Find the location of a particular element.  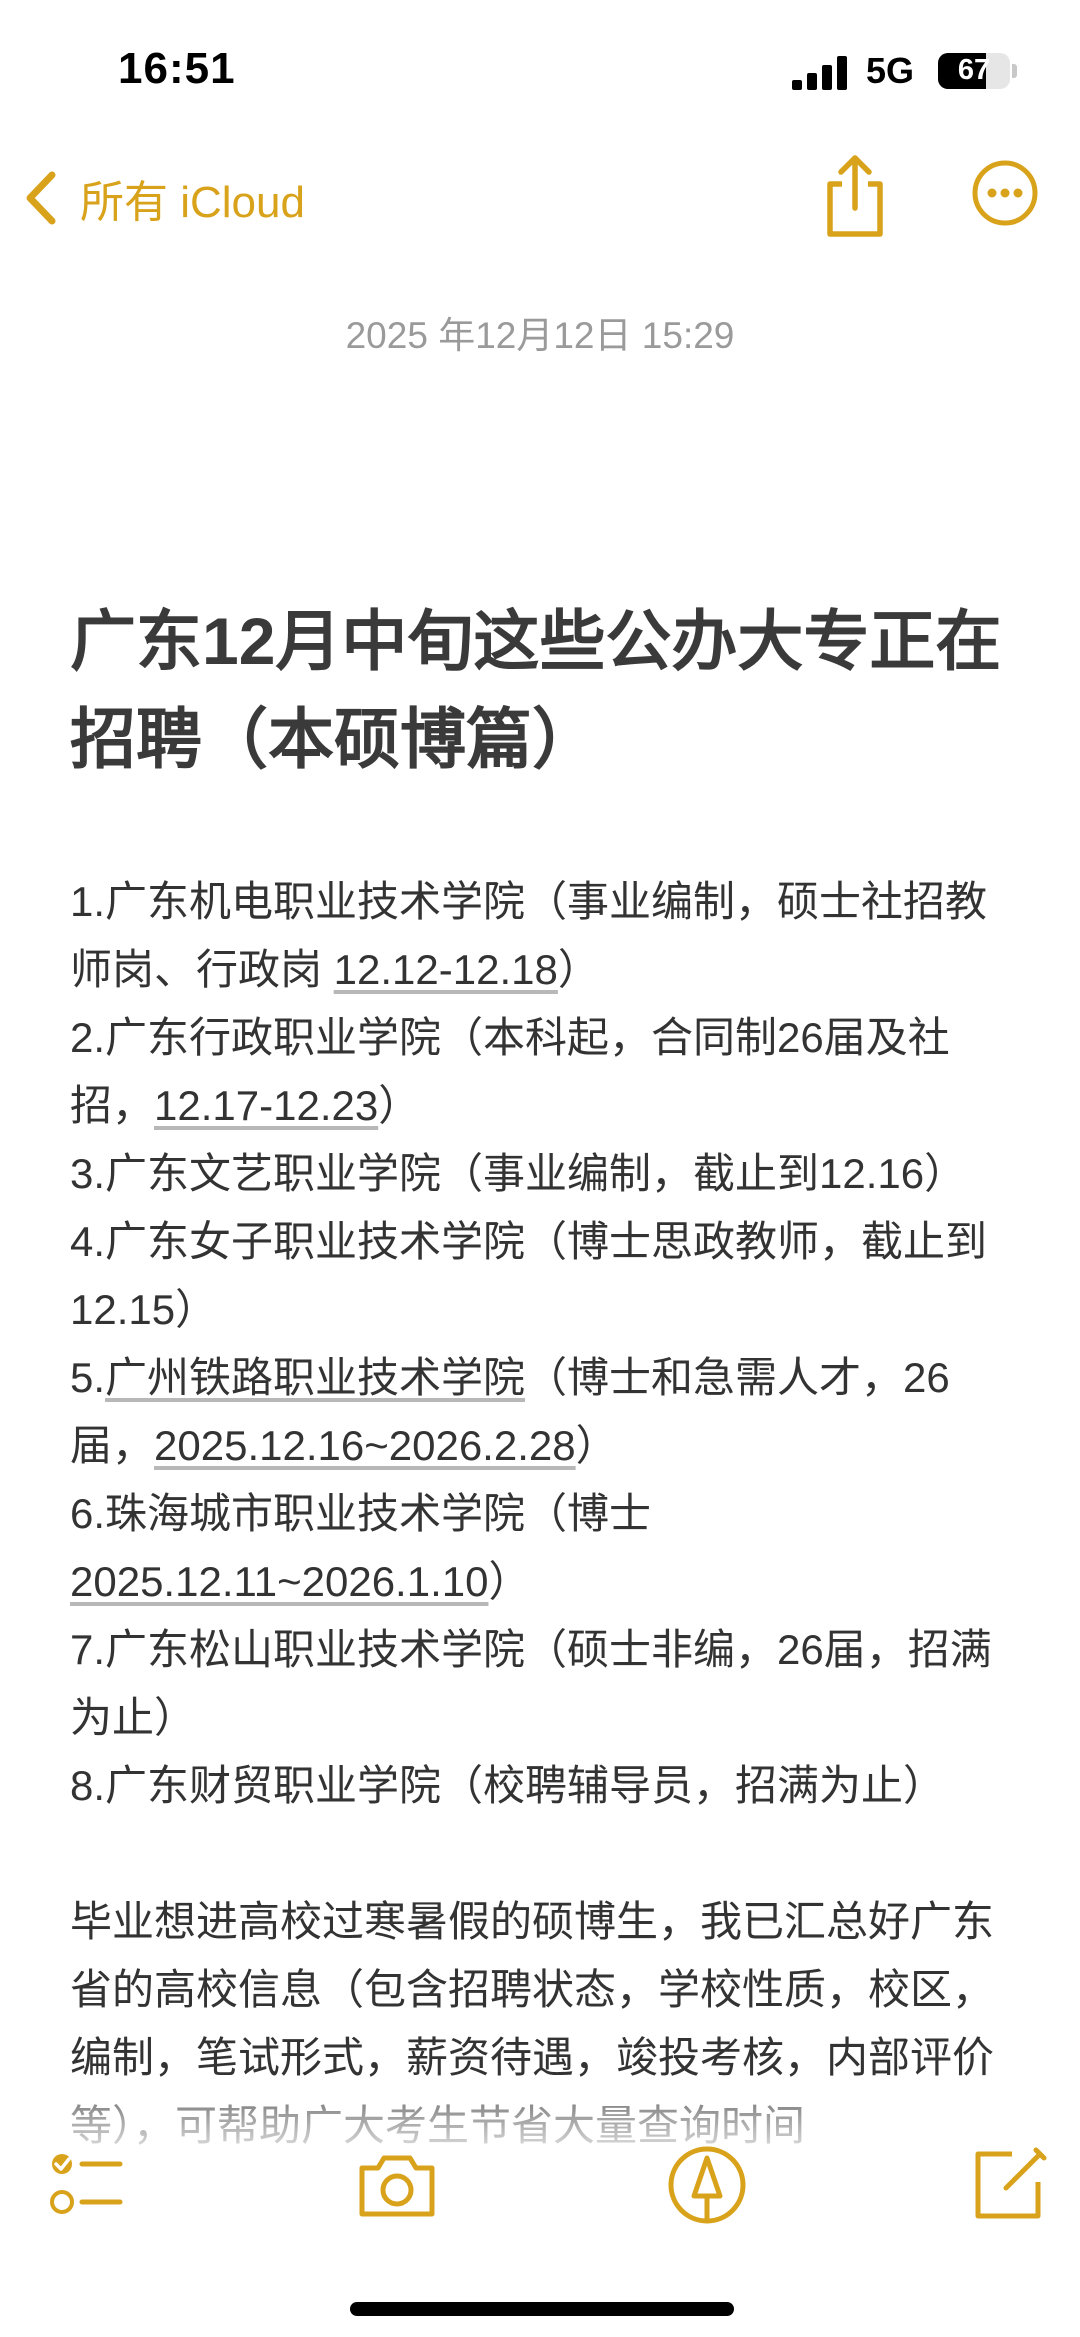

list-item: 2.广东行政职业学院（本科起，合同制26届及社招，12.17-12.23） is located at coordinates (510, 1071).